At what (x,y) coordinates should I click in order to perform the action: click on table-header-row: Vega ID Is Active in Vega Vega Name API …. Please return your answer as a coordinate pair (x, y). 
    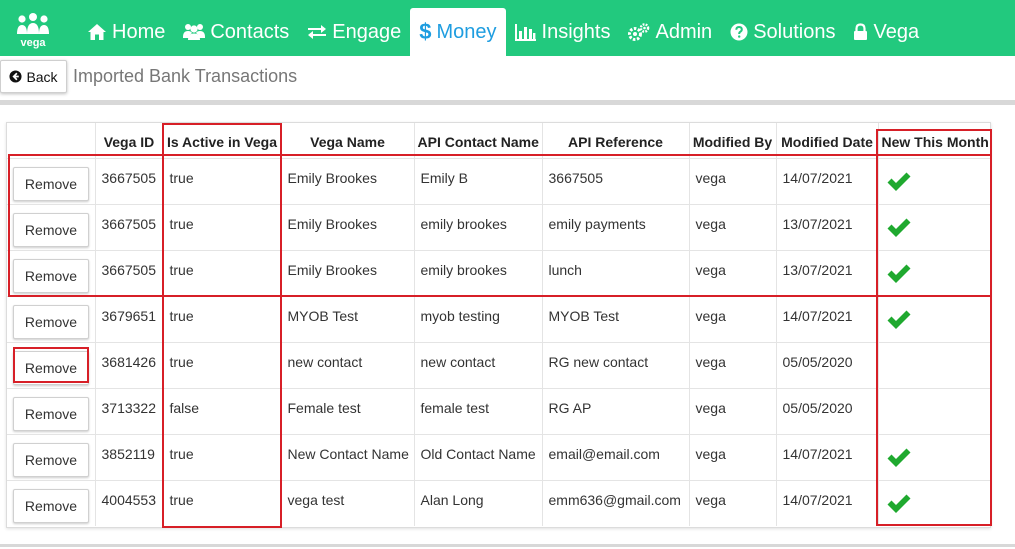
    Looking at the image, I should click on (498, 140).